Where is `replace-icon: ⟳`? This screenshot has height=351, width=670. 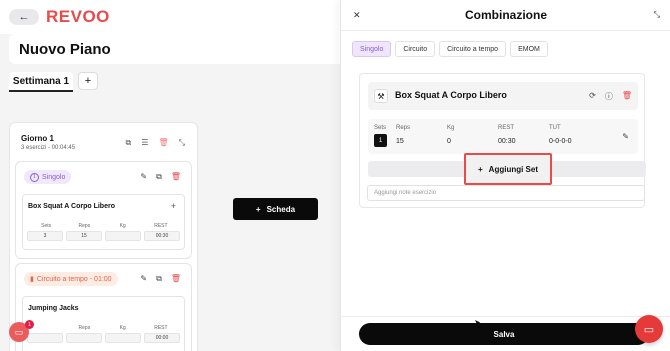 replace-icon: ⟳ is located at coordinates (592, 96).